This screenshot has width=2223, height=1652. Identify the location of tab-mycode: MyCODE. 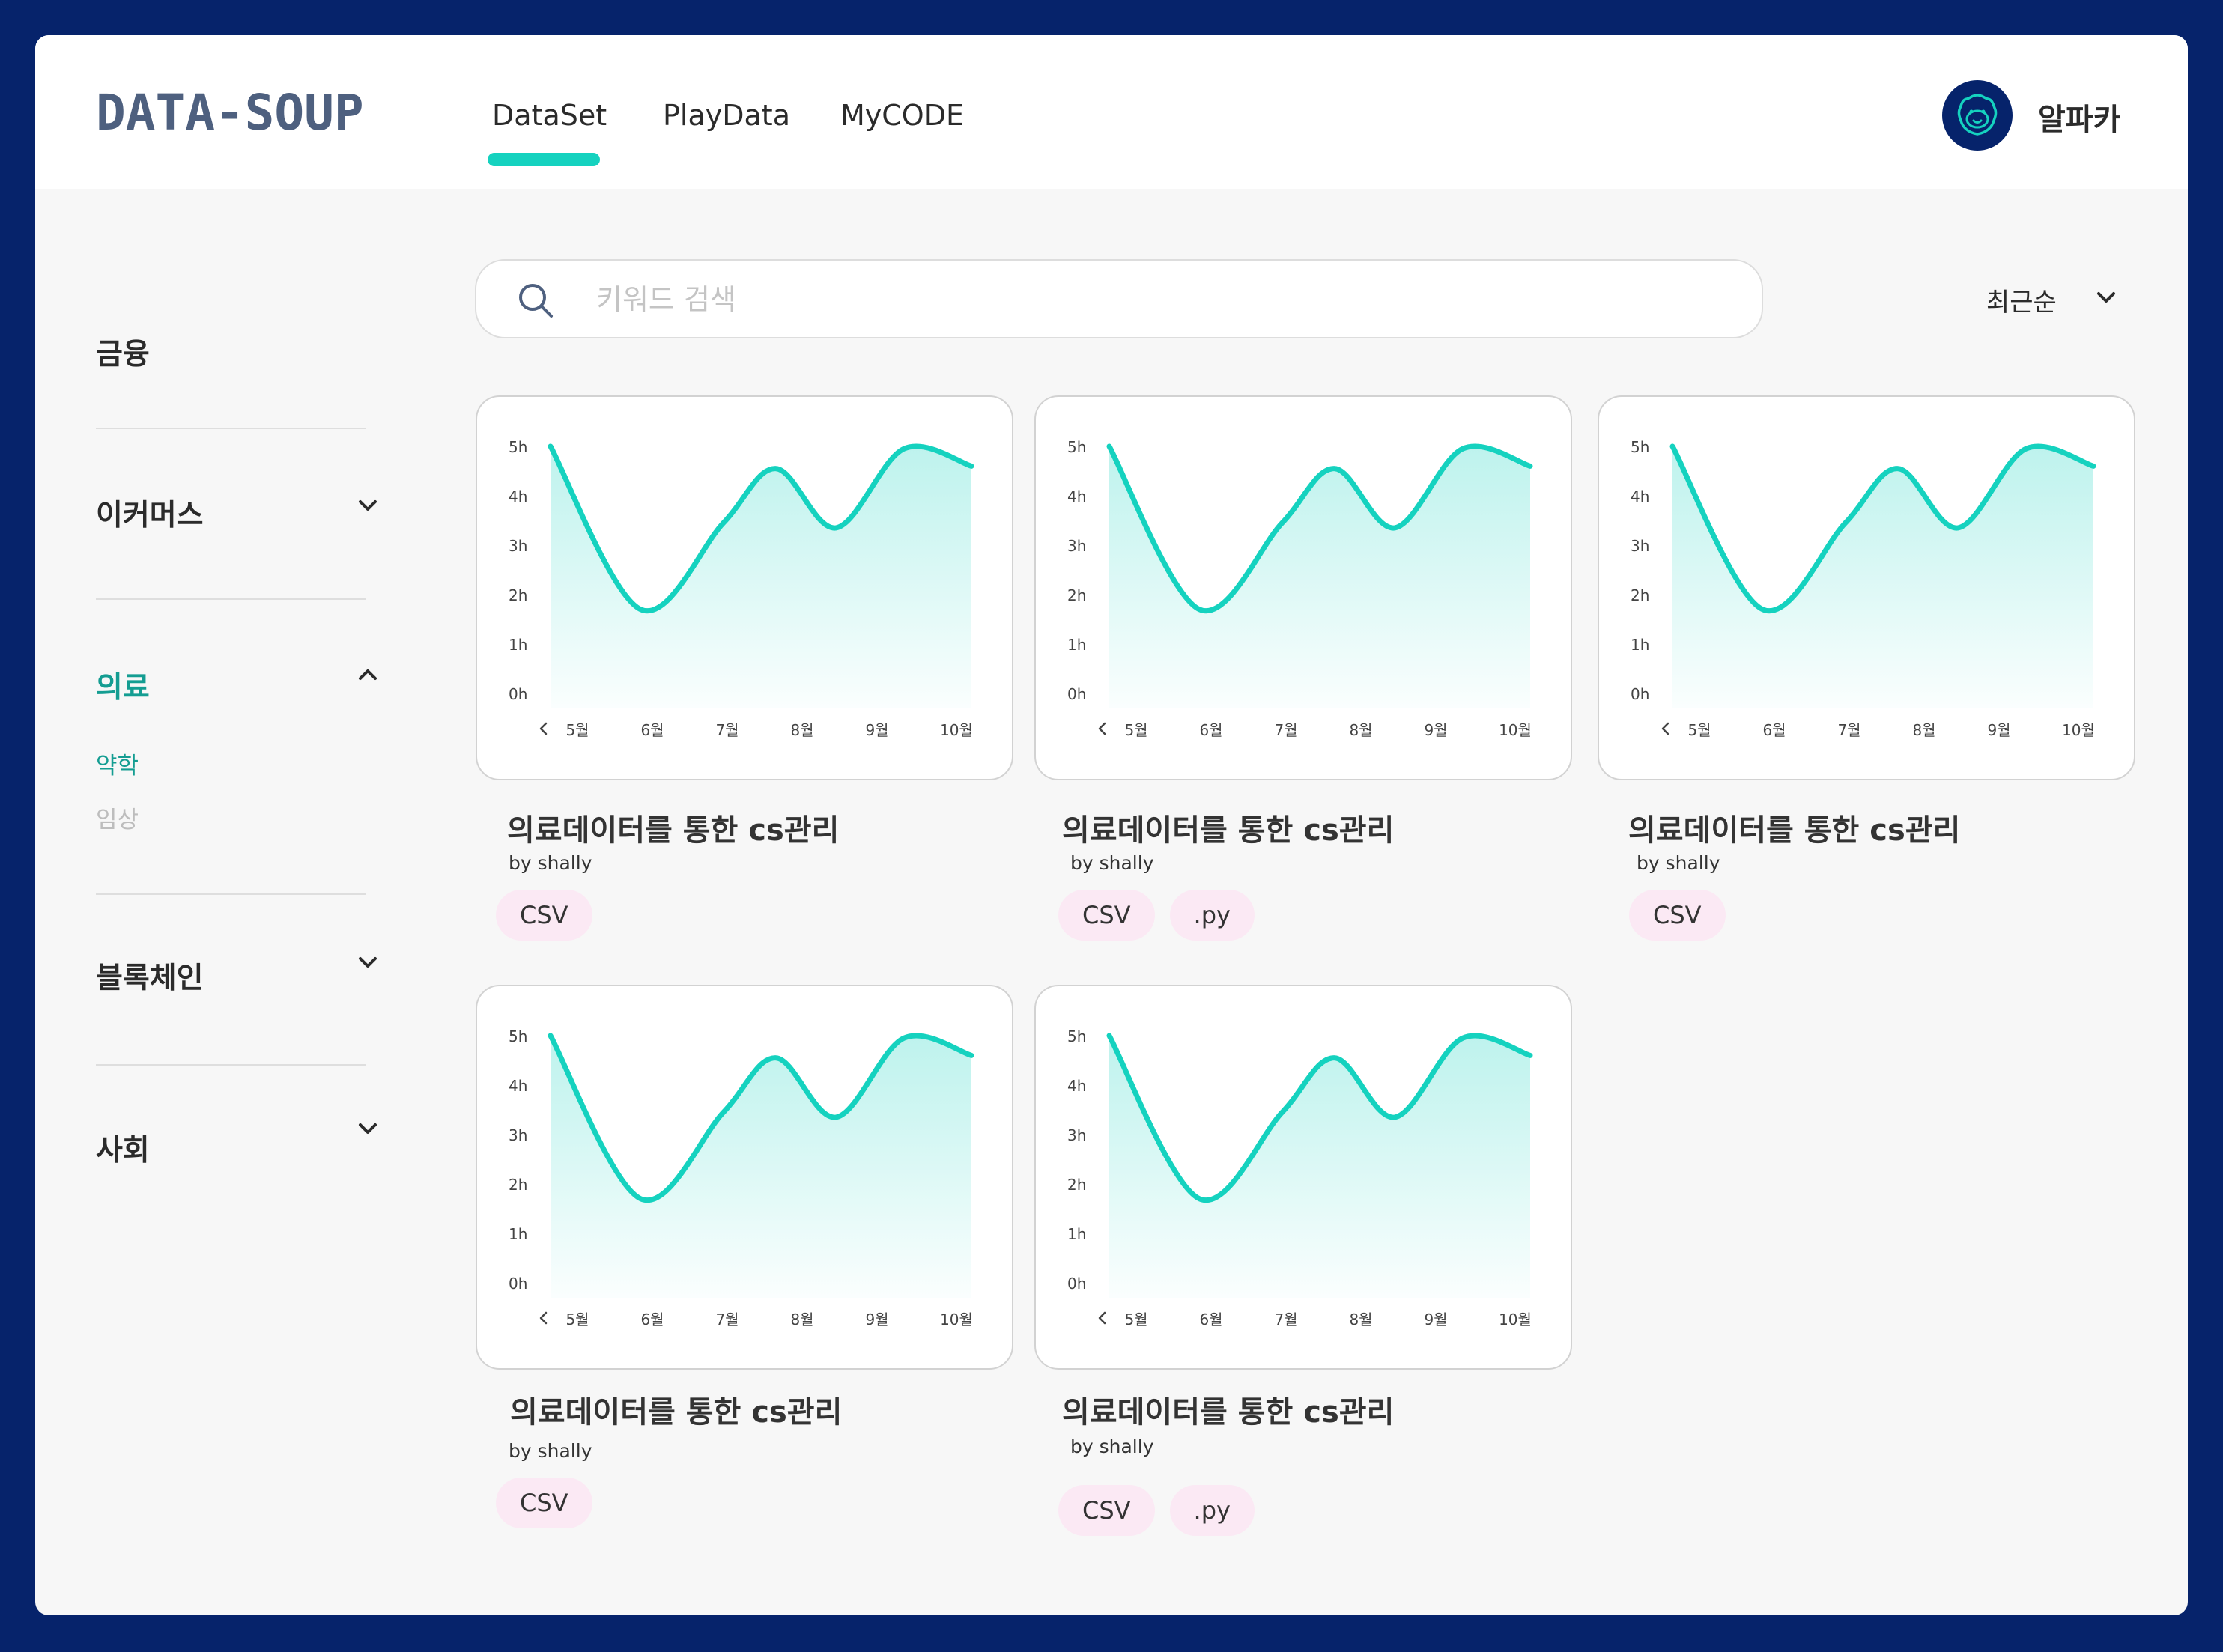
(902, 116).